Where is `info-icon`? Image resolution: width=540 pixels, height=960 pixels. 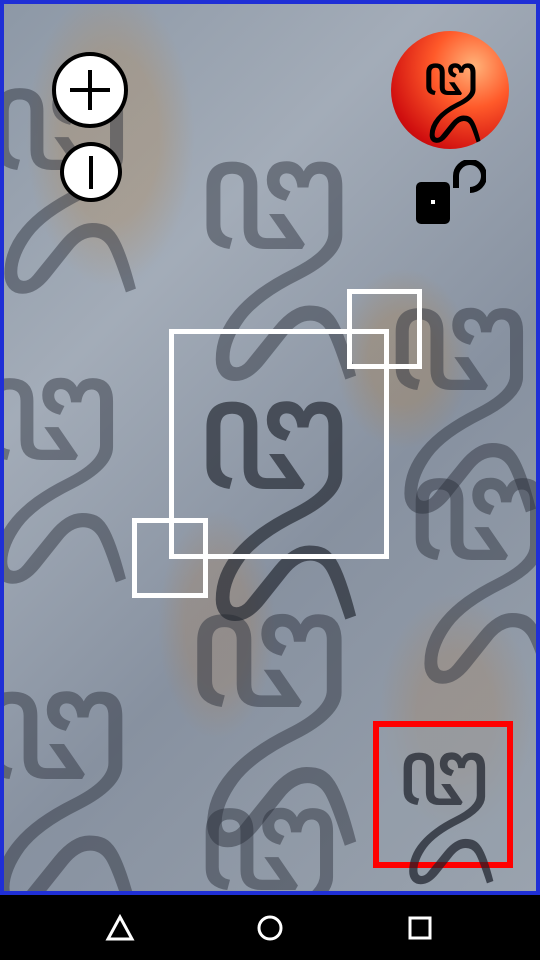 info-icon is located at coordinates (91, 172).